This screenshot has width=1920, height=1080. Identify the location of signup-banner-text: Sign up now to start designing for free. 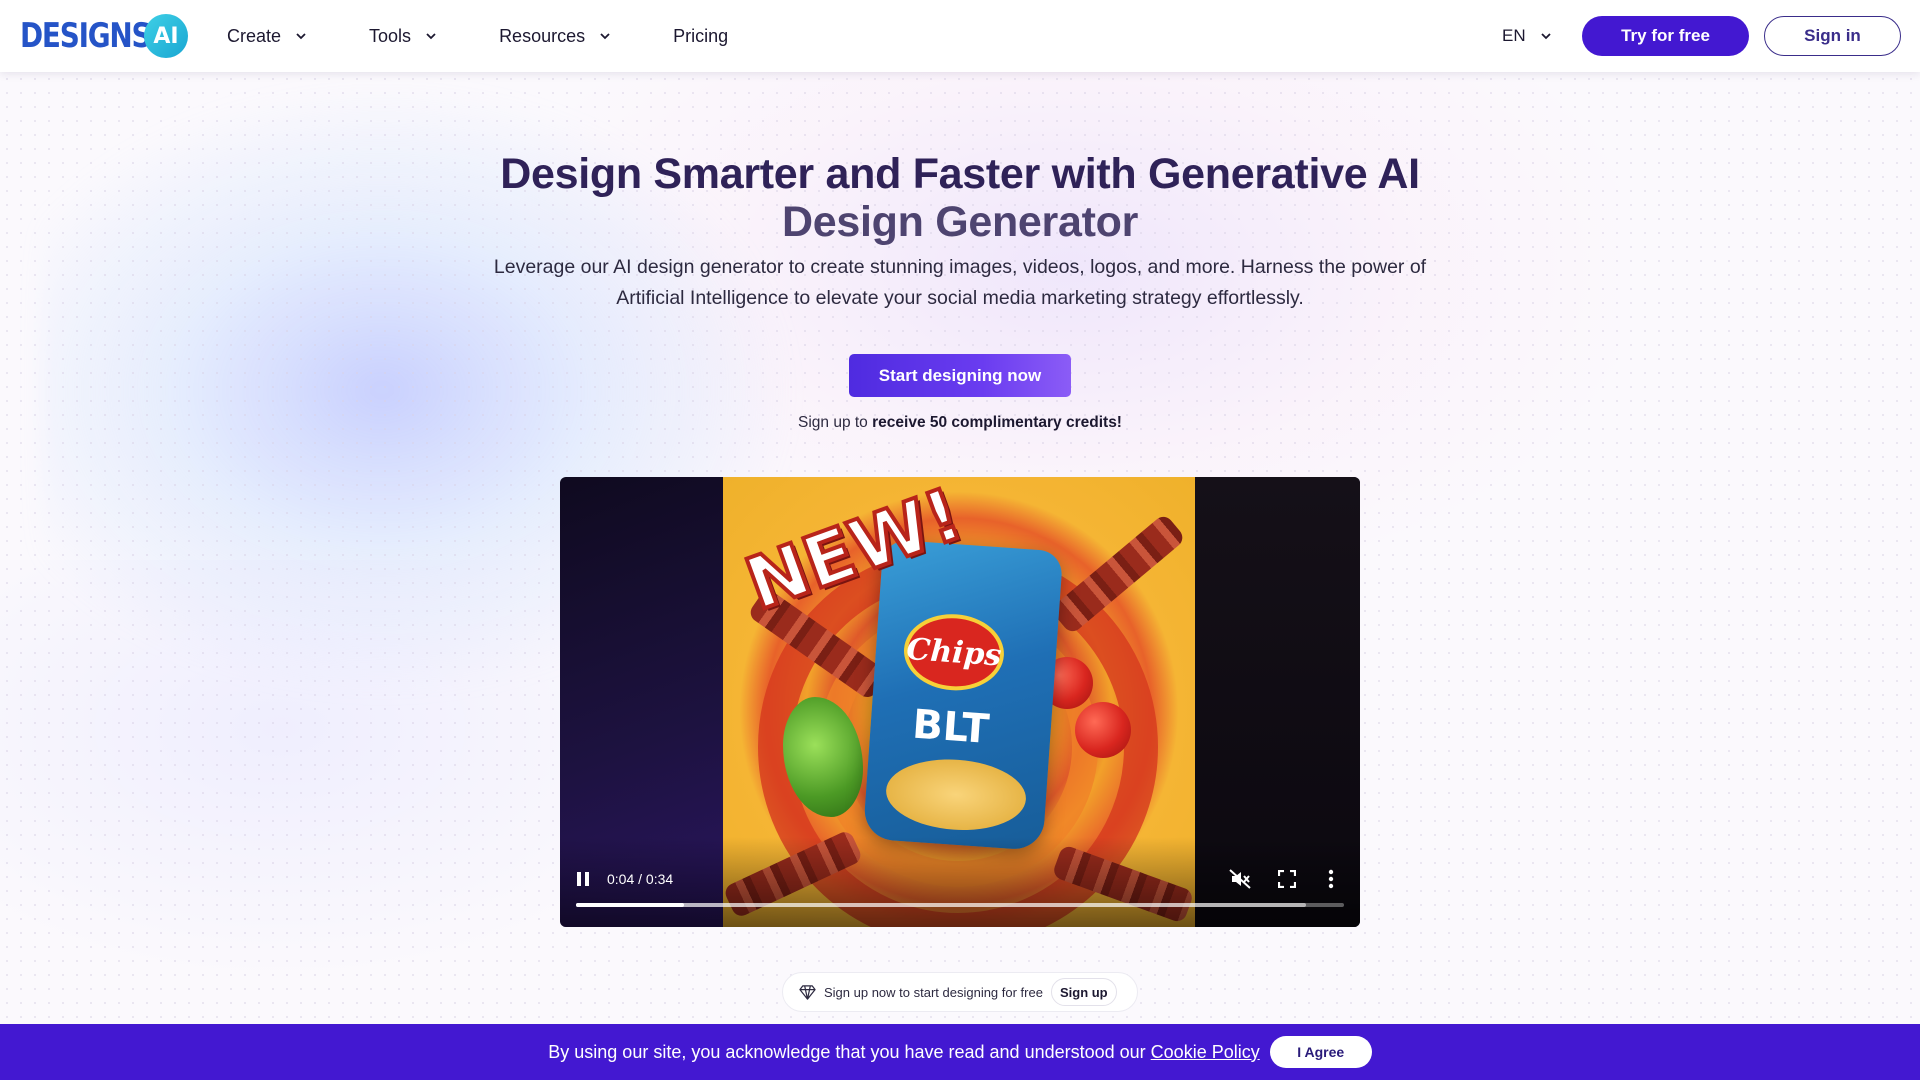
(933, 992).